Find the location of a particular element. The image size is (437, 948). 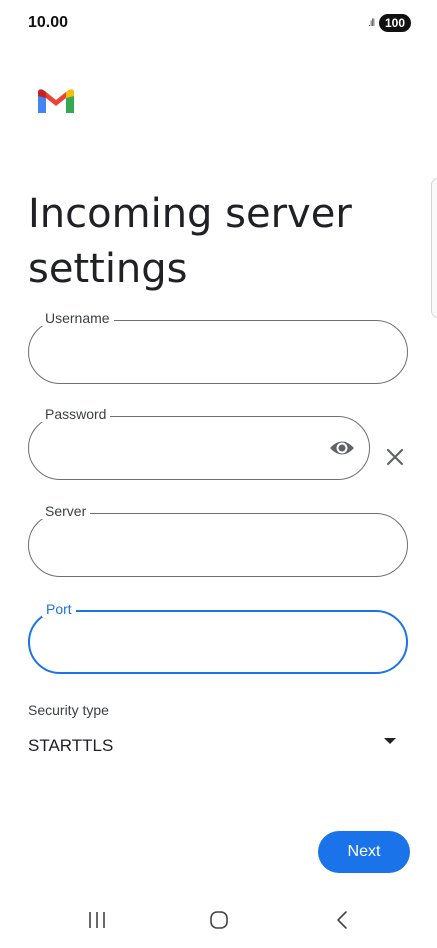

close-icon is located at coordinates (395, 457).